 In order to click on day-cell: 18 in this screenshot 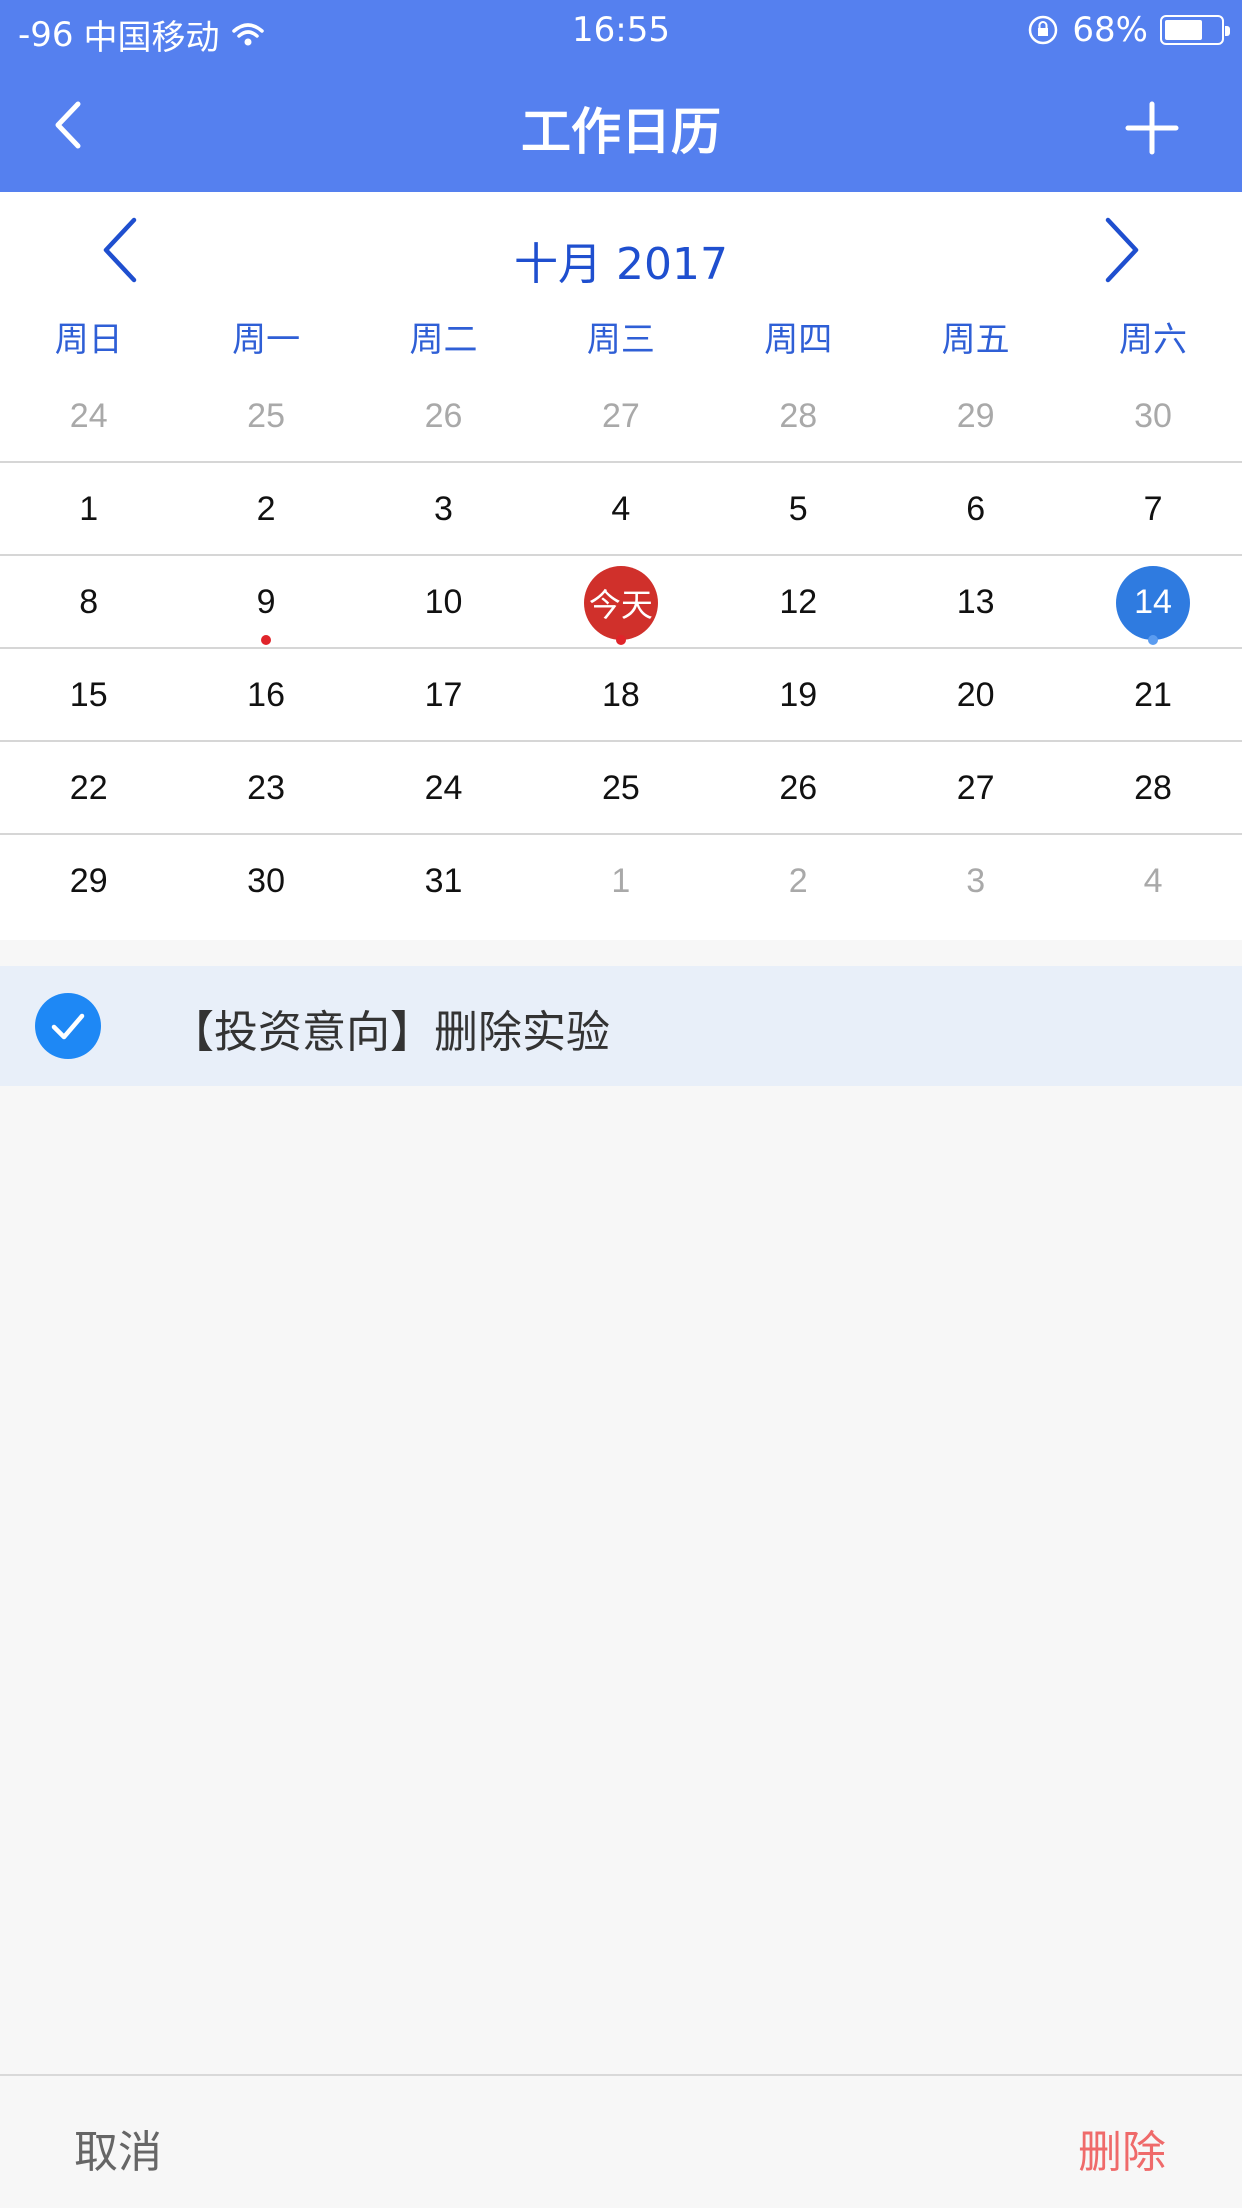, I will do `click(620, 695)`.